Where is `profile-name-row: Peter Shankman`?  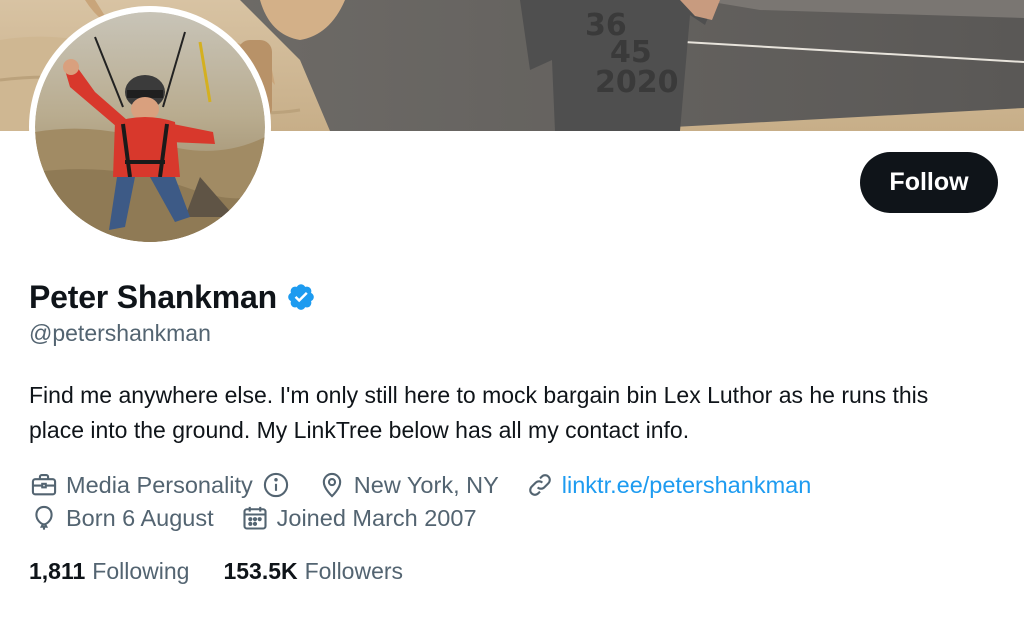 profile-name-row: Peter Shankman is located at coordinates (172, 297).